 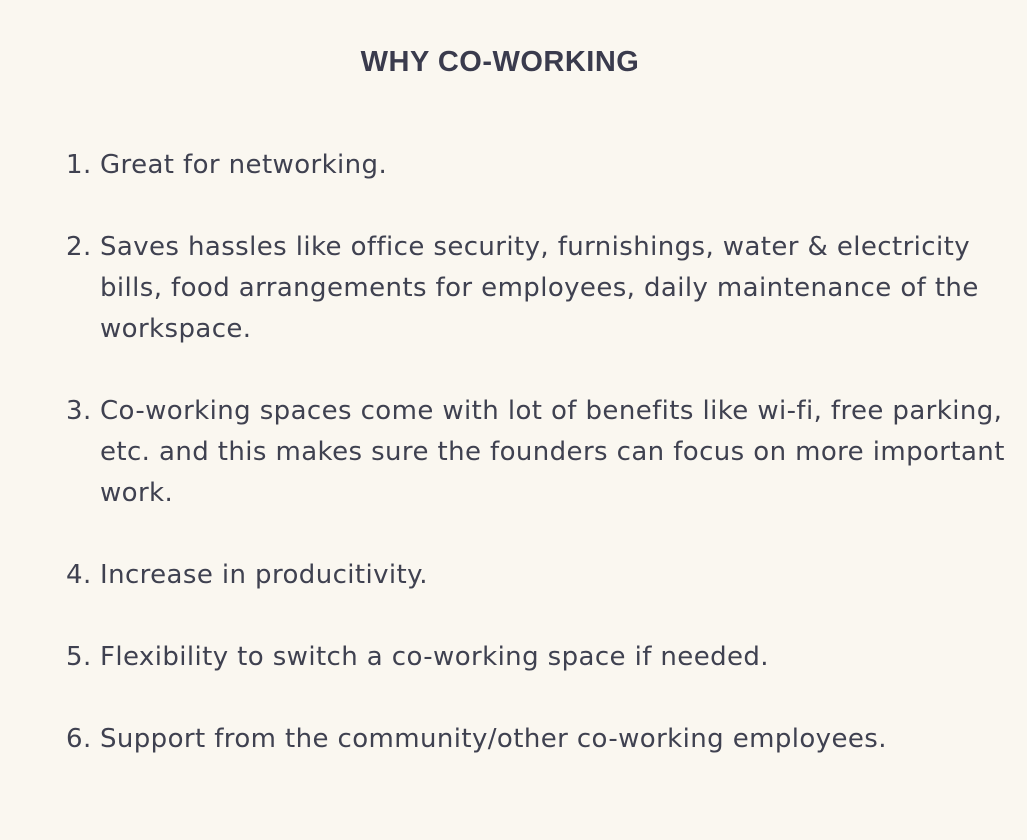 What do you see at coordinates (500, 62) in the screenshot?
I see `page-title: WHY CO-WORKING` at bounding box center [500, 62].